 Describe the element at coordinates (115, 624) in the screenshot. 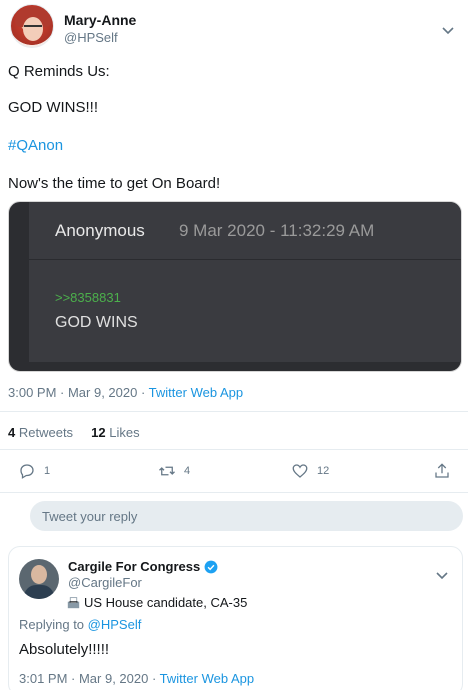

I see `replying-to-link: @HPSelf` at that location.